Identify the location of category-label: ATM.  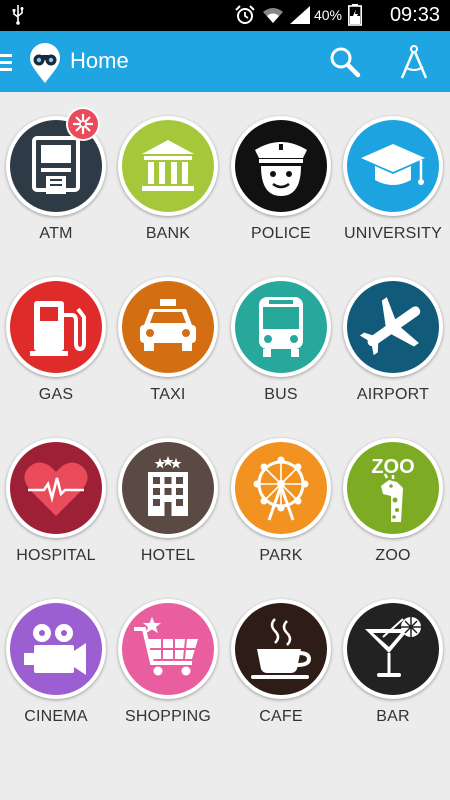
(56, 233).